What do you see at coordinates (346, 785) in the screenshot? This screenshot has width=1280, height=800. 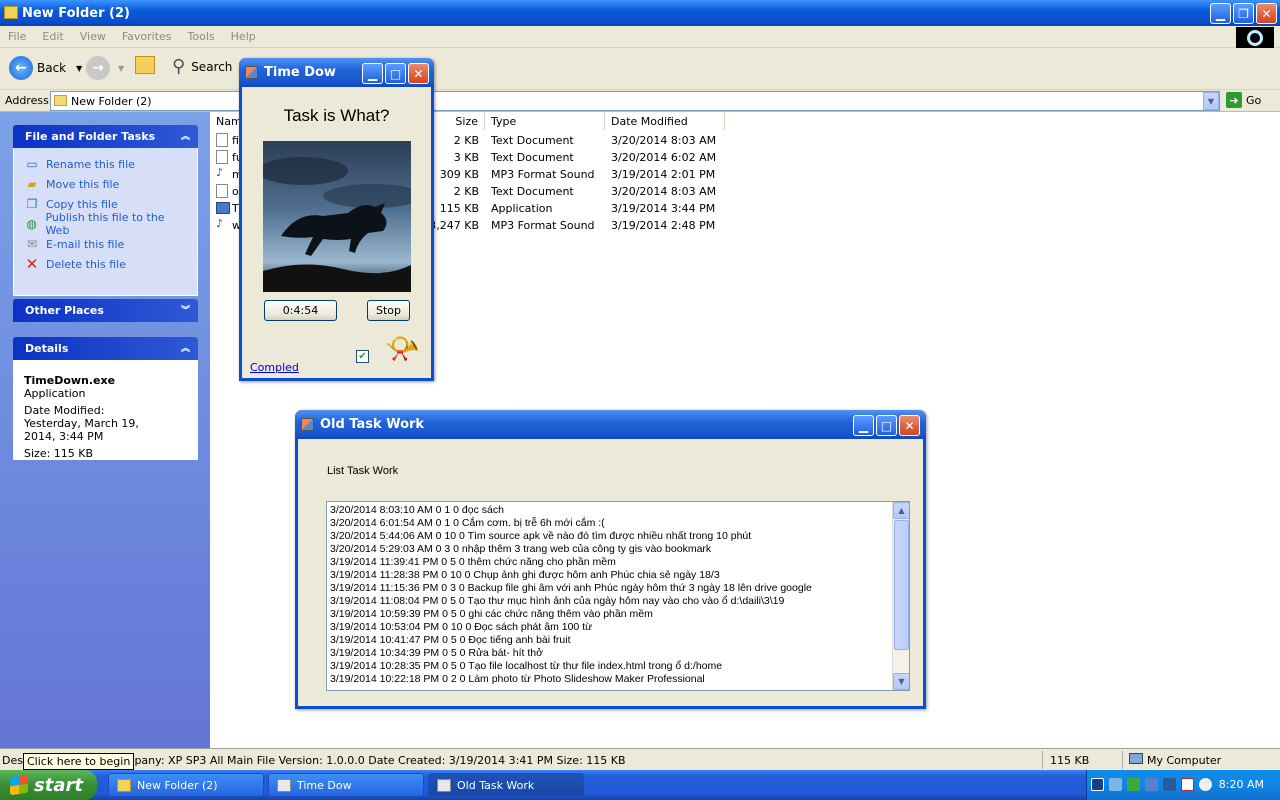 I see `taskbar-item-timedow: Time Dow` at bounding box center [346, 785].